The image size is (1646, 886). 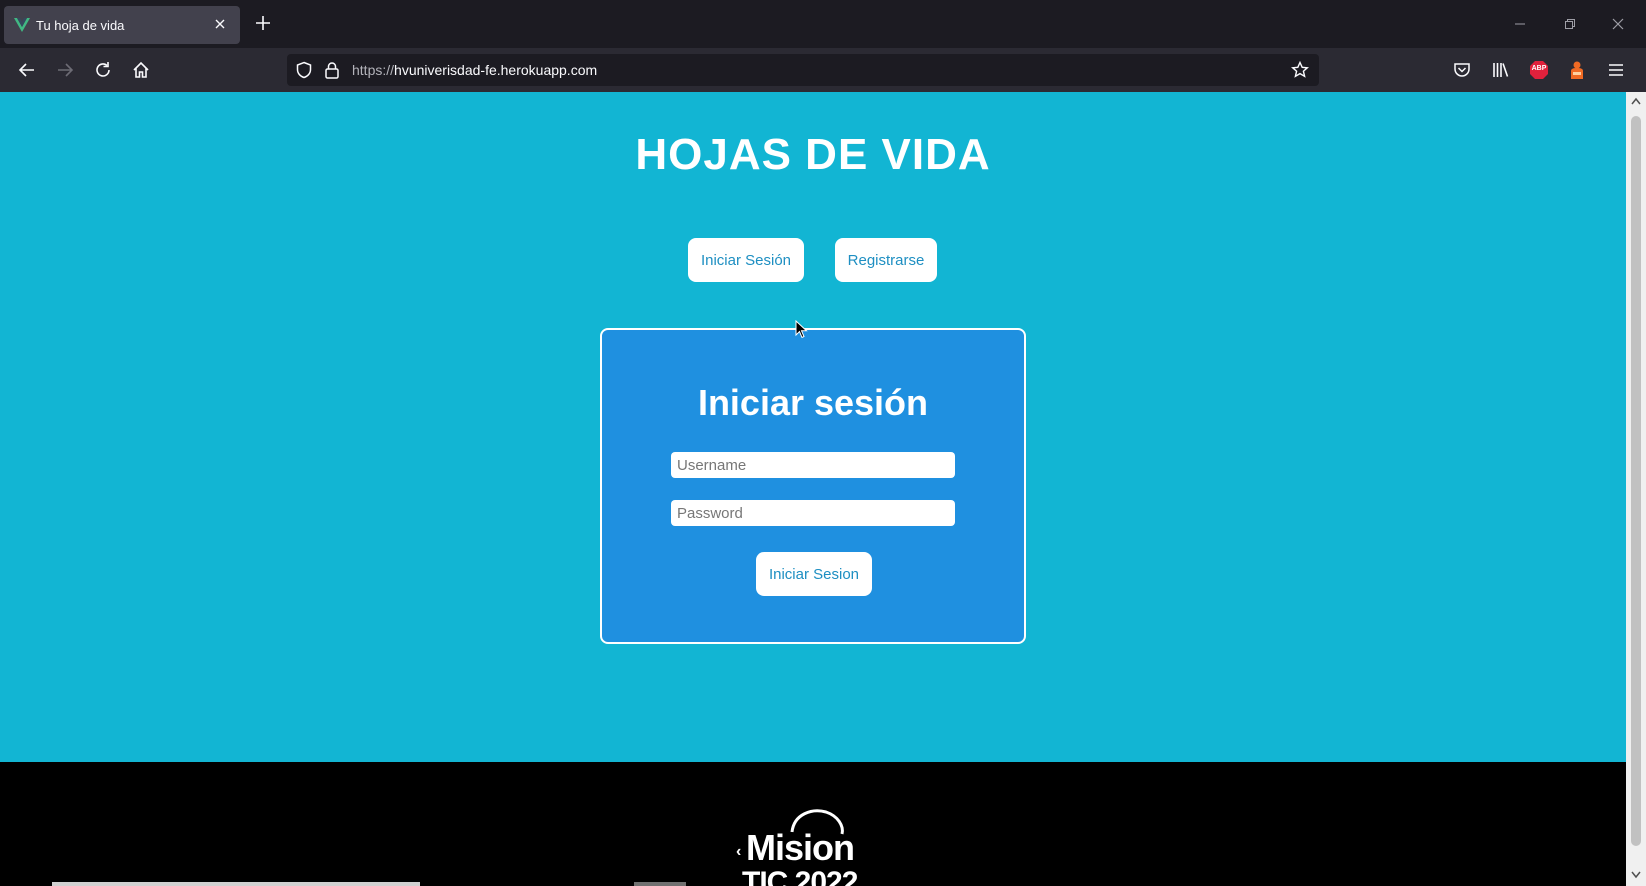 What do you see at coordinates (813, 465) in the screenshot?
I see `username-input` at bounding box center [813, 465].